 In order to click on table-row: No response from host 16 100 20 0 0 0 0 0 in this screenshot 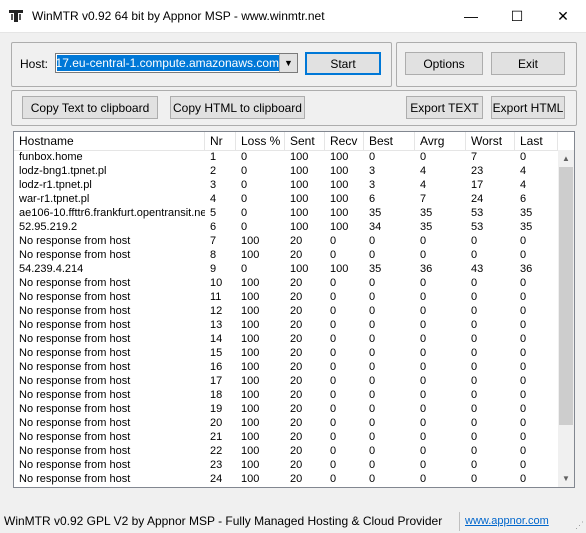, I will do `click(286, 367)`.